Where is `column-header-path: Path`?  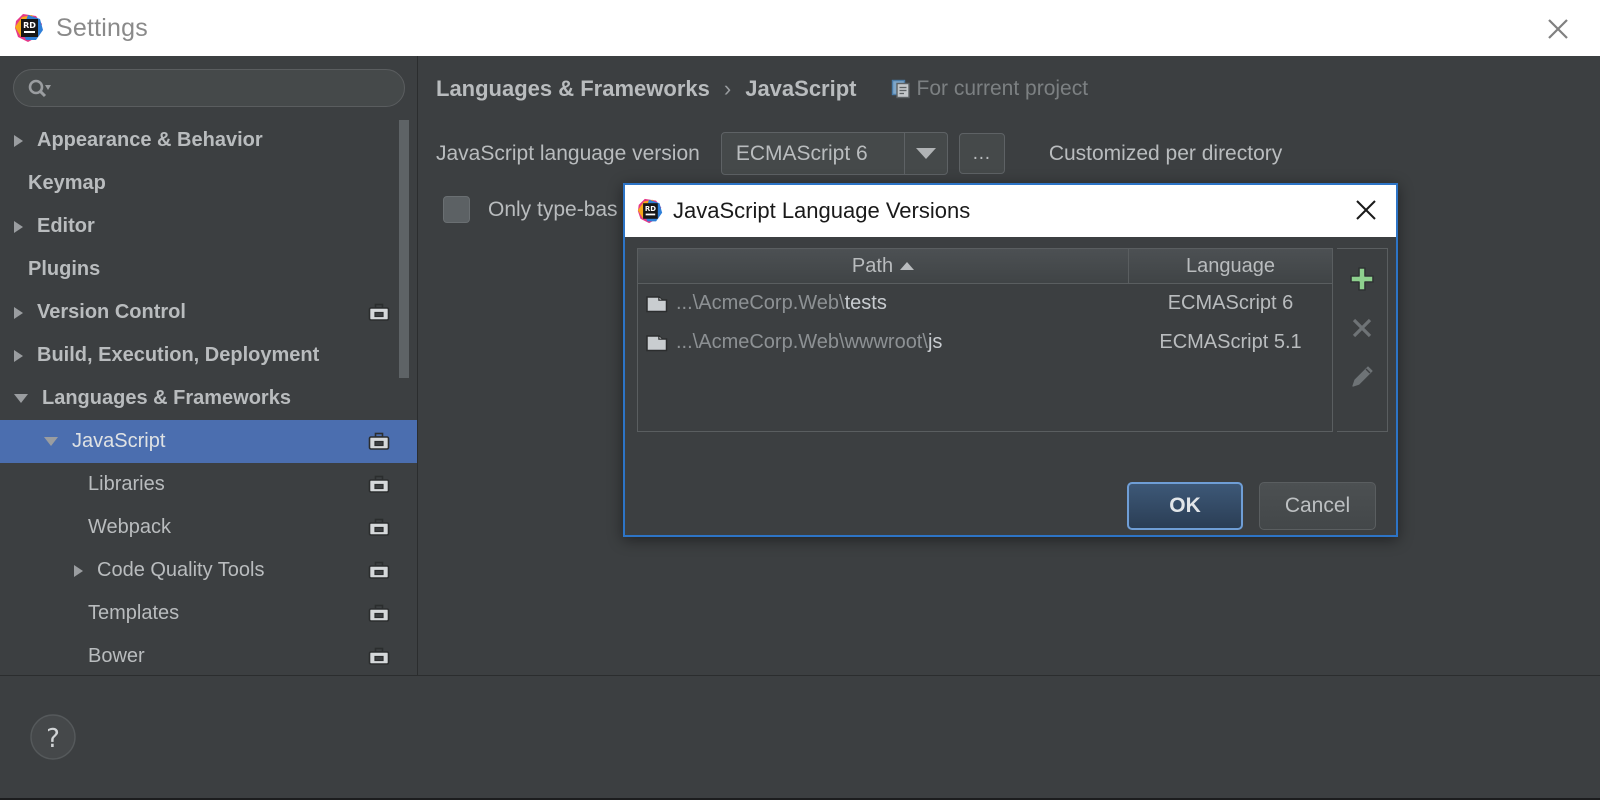 column-header-path: Path is located at coordinates (883, 266).